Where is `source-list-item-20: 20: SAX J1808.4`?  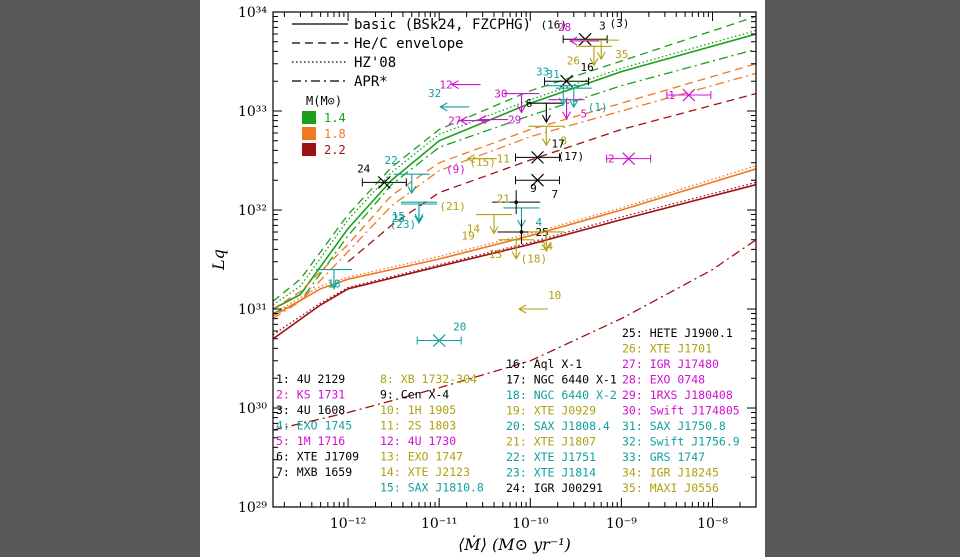
source-list-item-20: 20: SAX J1808.4 is located at coordinates (558, 426).